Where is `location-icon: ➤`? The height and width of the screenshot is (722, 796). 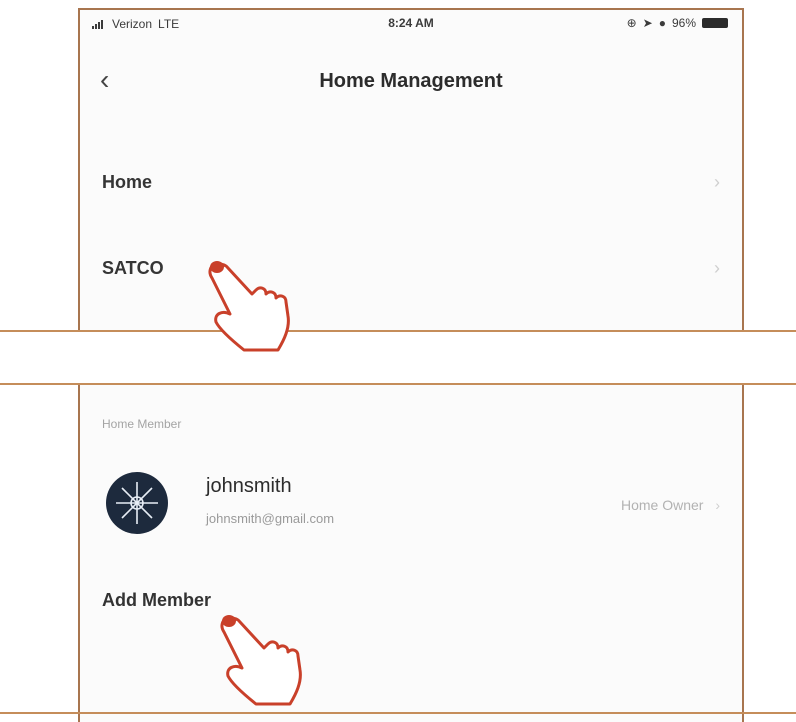 location-icon: ➤ is located at coordinates (647, 23).